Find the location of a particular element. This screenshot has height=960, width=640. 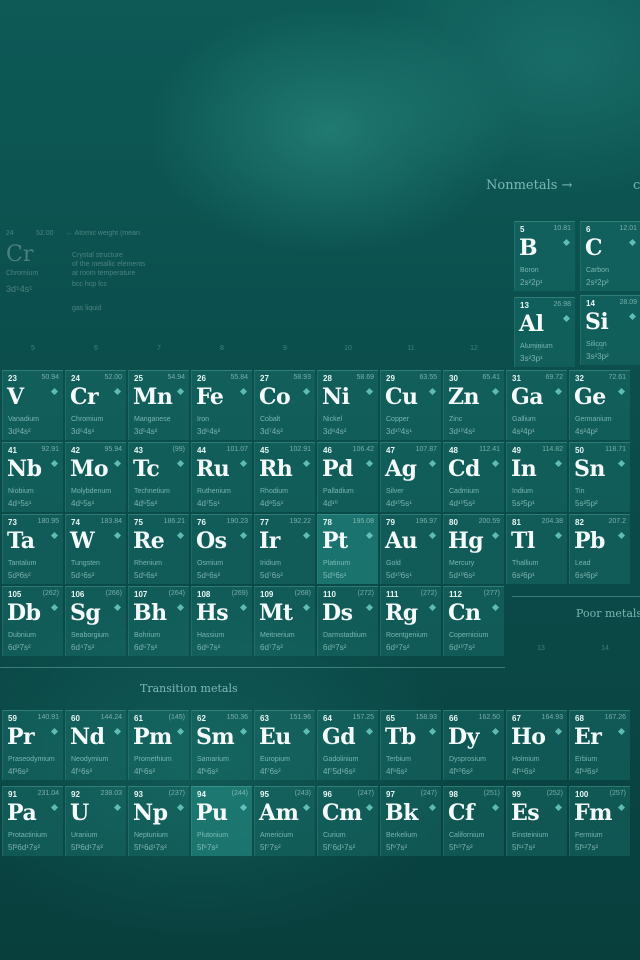

electron-config: 6s²6p¹ is located at coordinates (523, 575).